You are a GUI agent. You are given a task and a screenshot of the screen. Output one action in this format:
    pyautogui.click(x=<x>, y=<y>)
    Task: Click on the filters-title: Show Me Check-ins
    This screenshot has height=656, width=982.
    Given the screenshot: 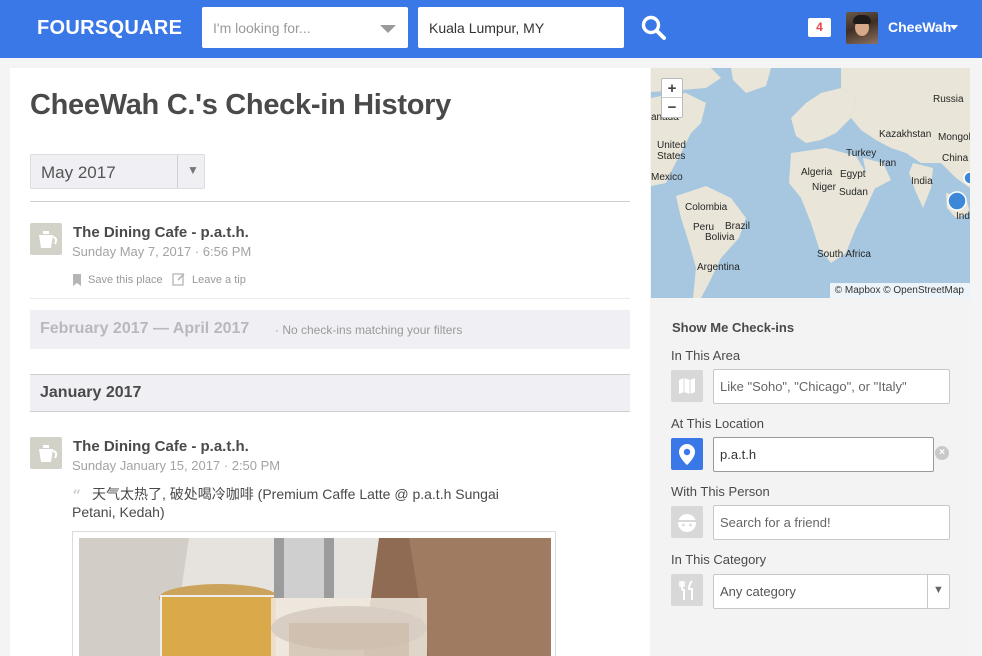 What is the action you would take?
    pyautogui.click(x=733, y=327)
    